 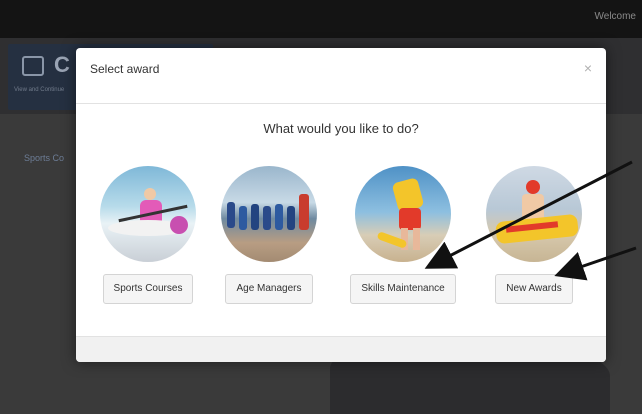 I want to click on annotation-arrows, so click(x=530, y=220).